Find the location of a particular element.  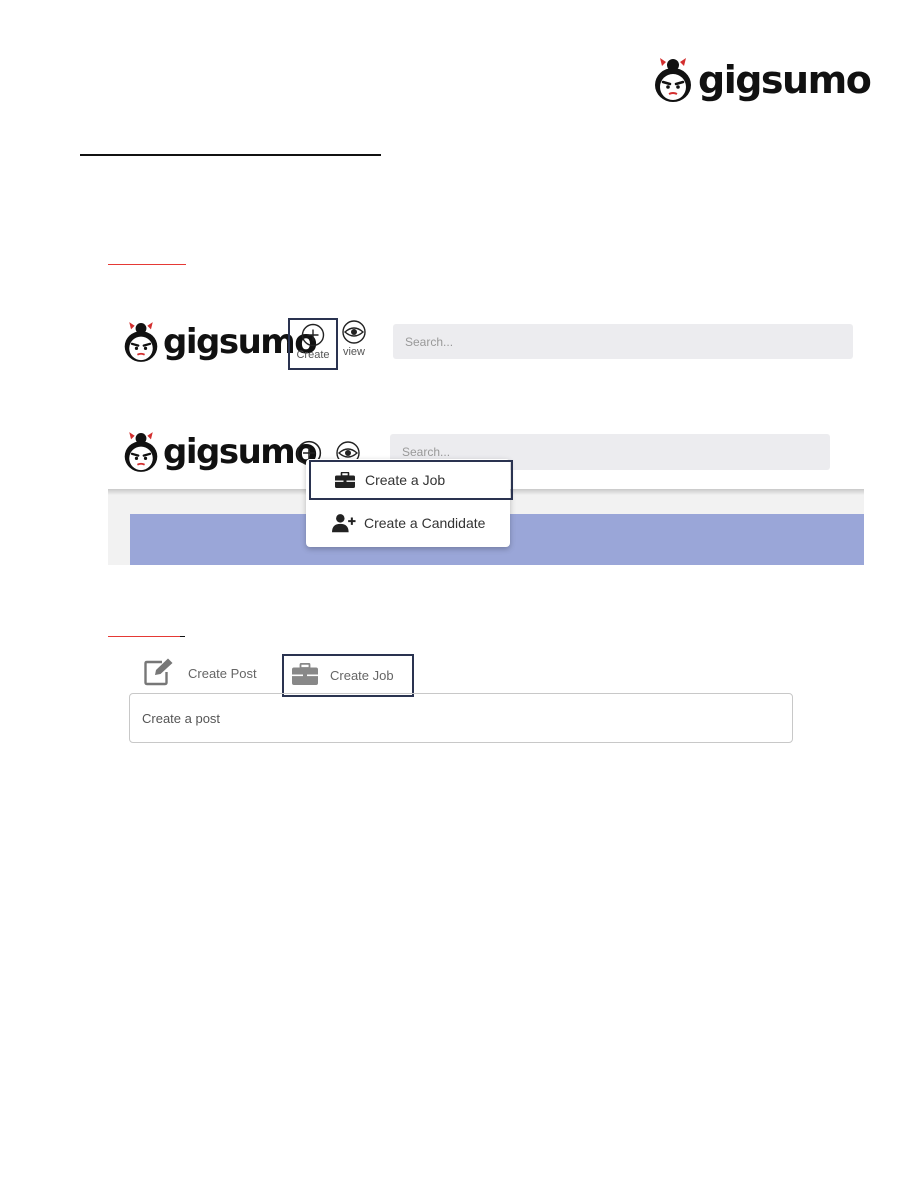

tab-label: Create Job is located at coordinates (362, 675).